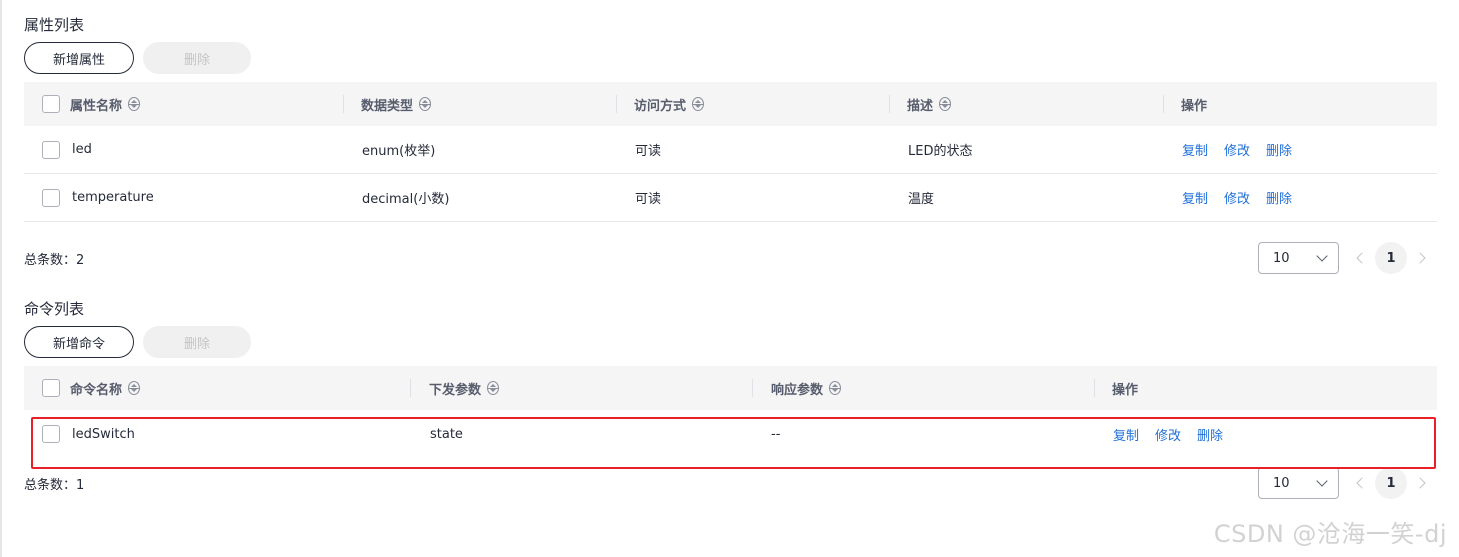 This screenshot has height=557, width=1459. Describe the element at coordinates (113, 197) in the screenshot. I see `property-name: temperature` at that location.